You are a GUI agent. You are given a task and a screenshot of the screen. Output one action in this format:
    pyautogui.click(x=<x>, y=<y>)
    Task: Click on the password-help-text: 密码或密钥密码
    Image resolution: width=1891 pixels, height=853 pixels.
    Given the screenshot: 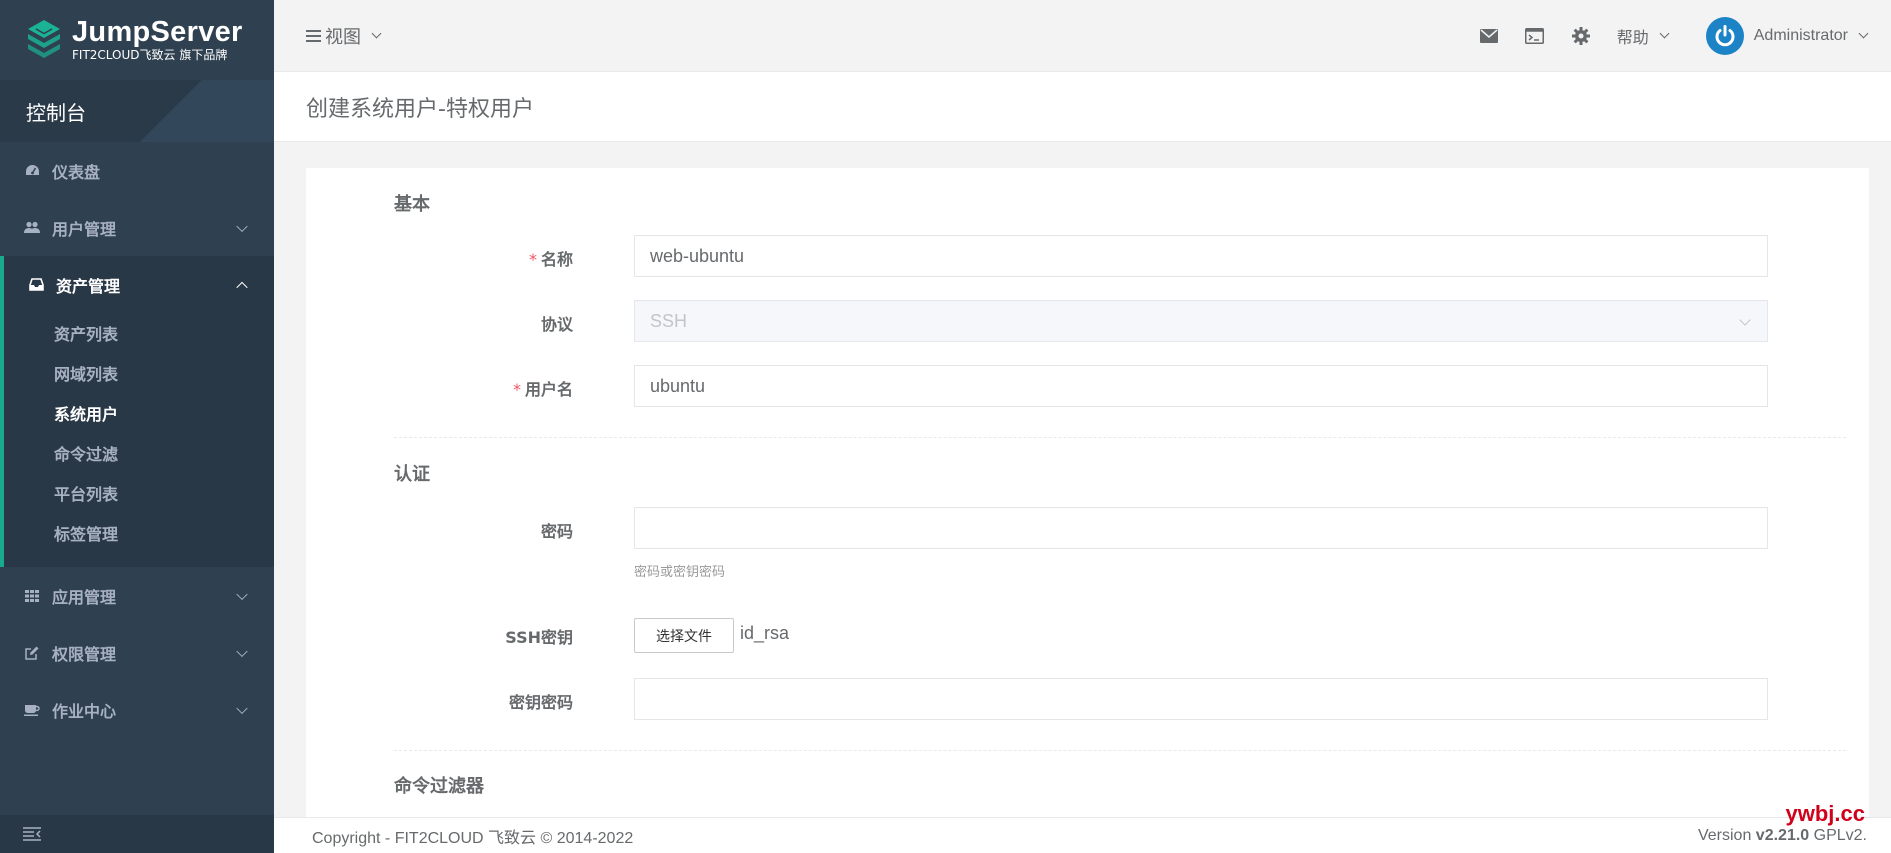 What is the action you would take?
    pyautogui.click(x=680, y=572)
    